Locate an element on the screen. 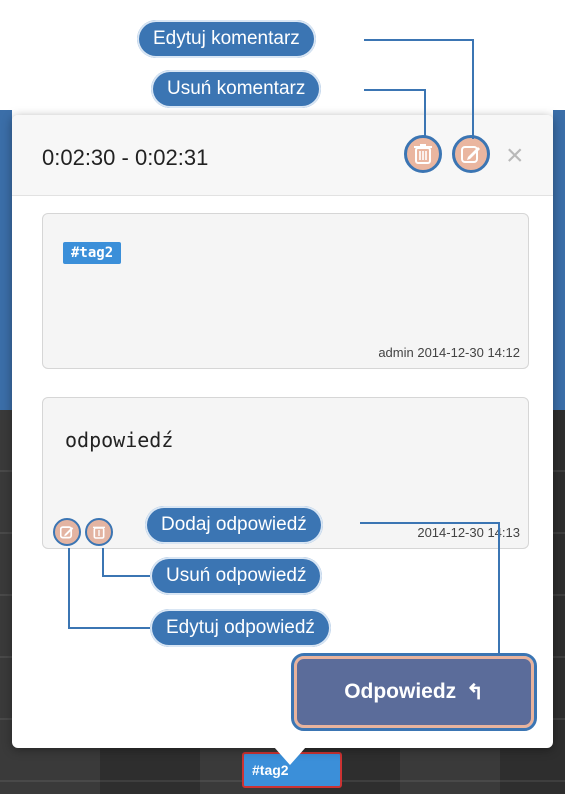  edit-comment-button is located at coordinates (471, 154).